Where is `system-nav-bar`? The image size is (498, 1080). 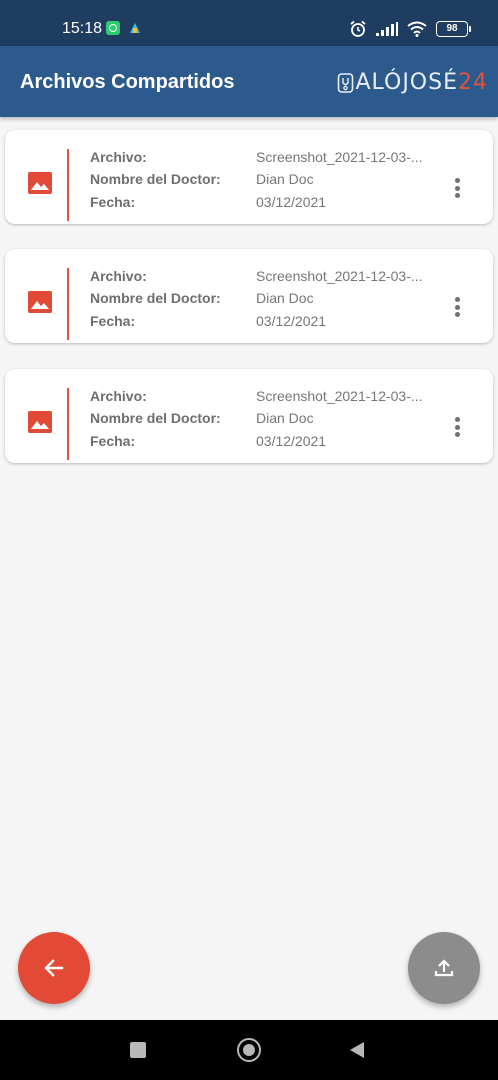
system-nav-bar is located at coordinates (249, 1050).